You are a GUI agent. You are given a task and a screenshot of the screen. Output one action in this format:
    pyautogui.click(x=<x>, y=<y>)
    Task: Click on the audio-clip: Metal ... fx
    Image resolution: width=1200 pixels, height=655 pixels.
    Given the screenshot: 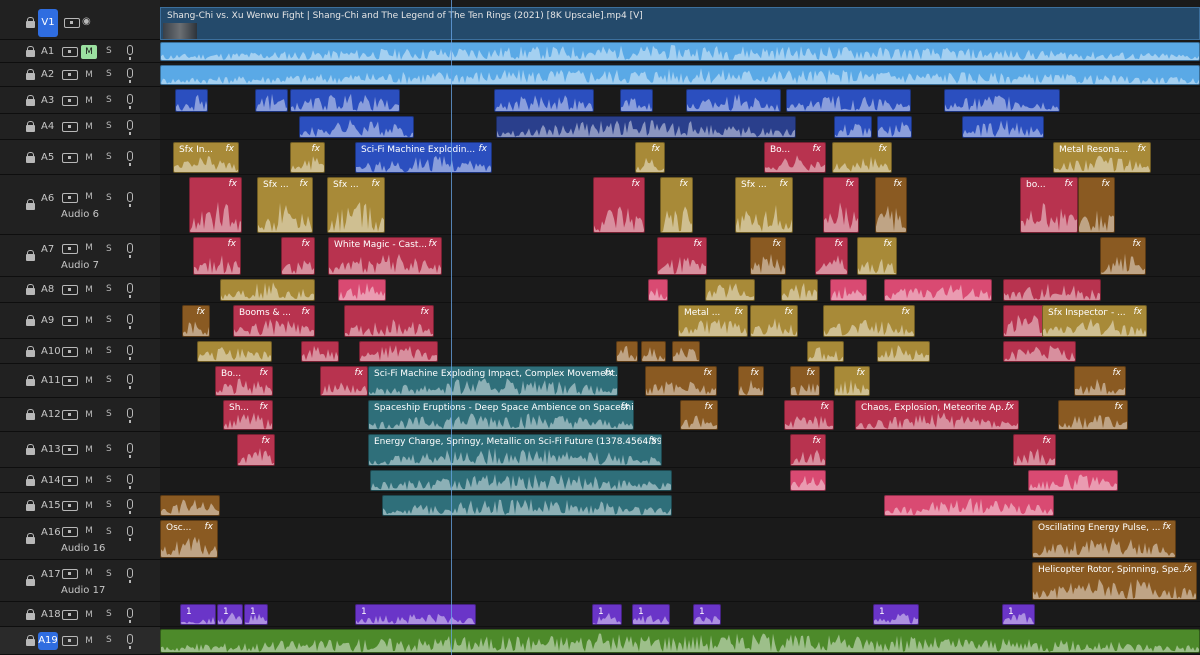 What is the action you would take?
    pyautogui.click(x=713, y=321)
    